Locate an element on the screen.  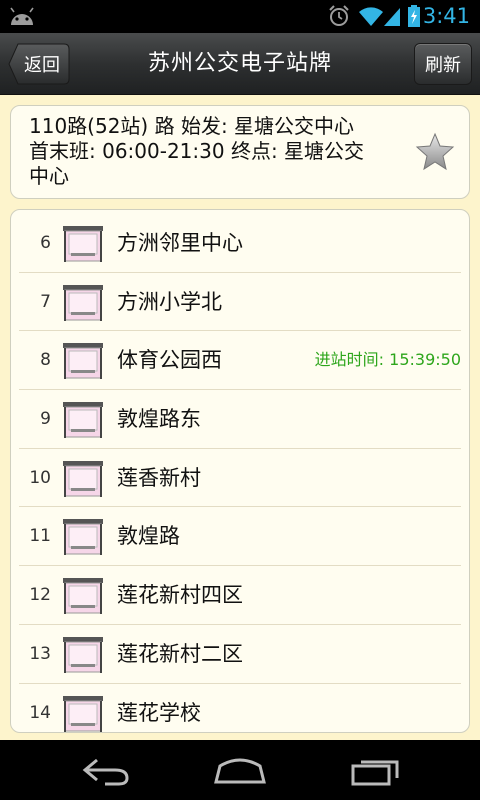
back-button: 返回 is located at coordinates (39, 64).